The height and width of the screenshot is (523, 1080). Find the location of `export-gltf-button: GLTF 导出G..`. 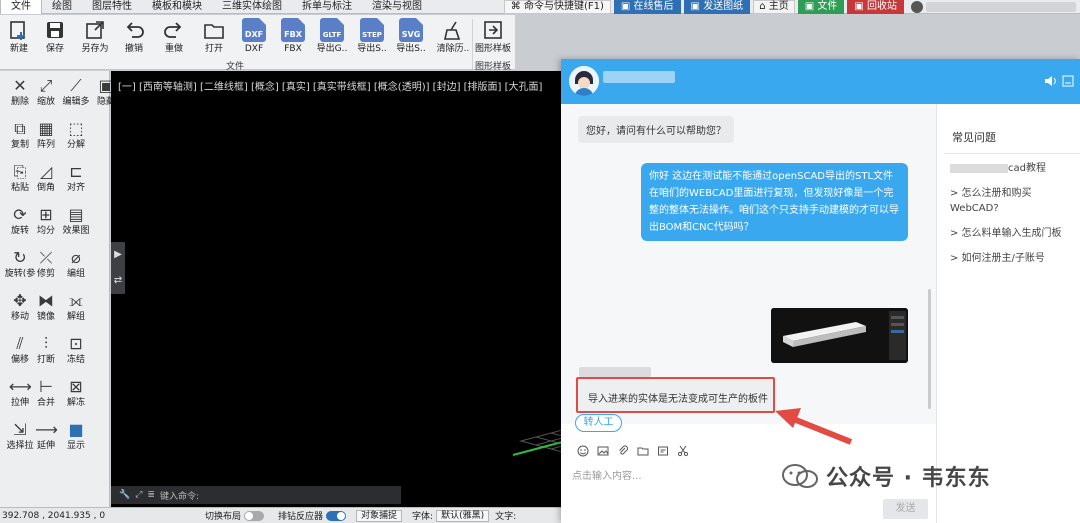

export-gltf-button: GLTF 导出G.. is located at coordinates (332, 36).